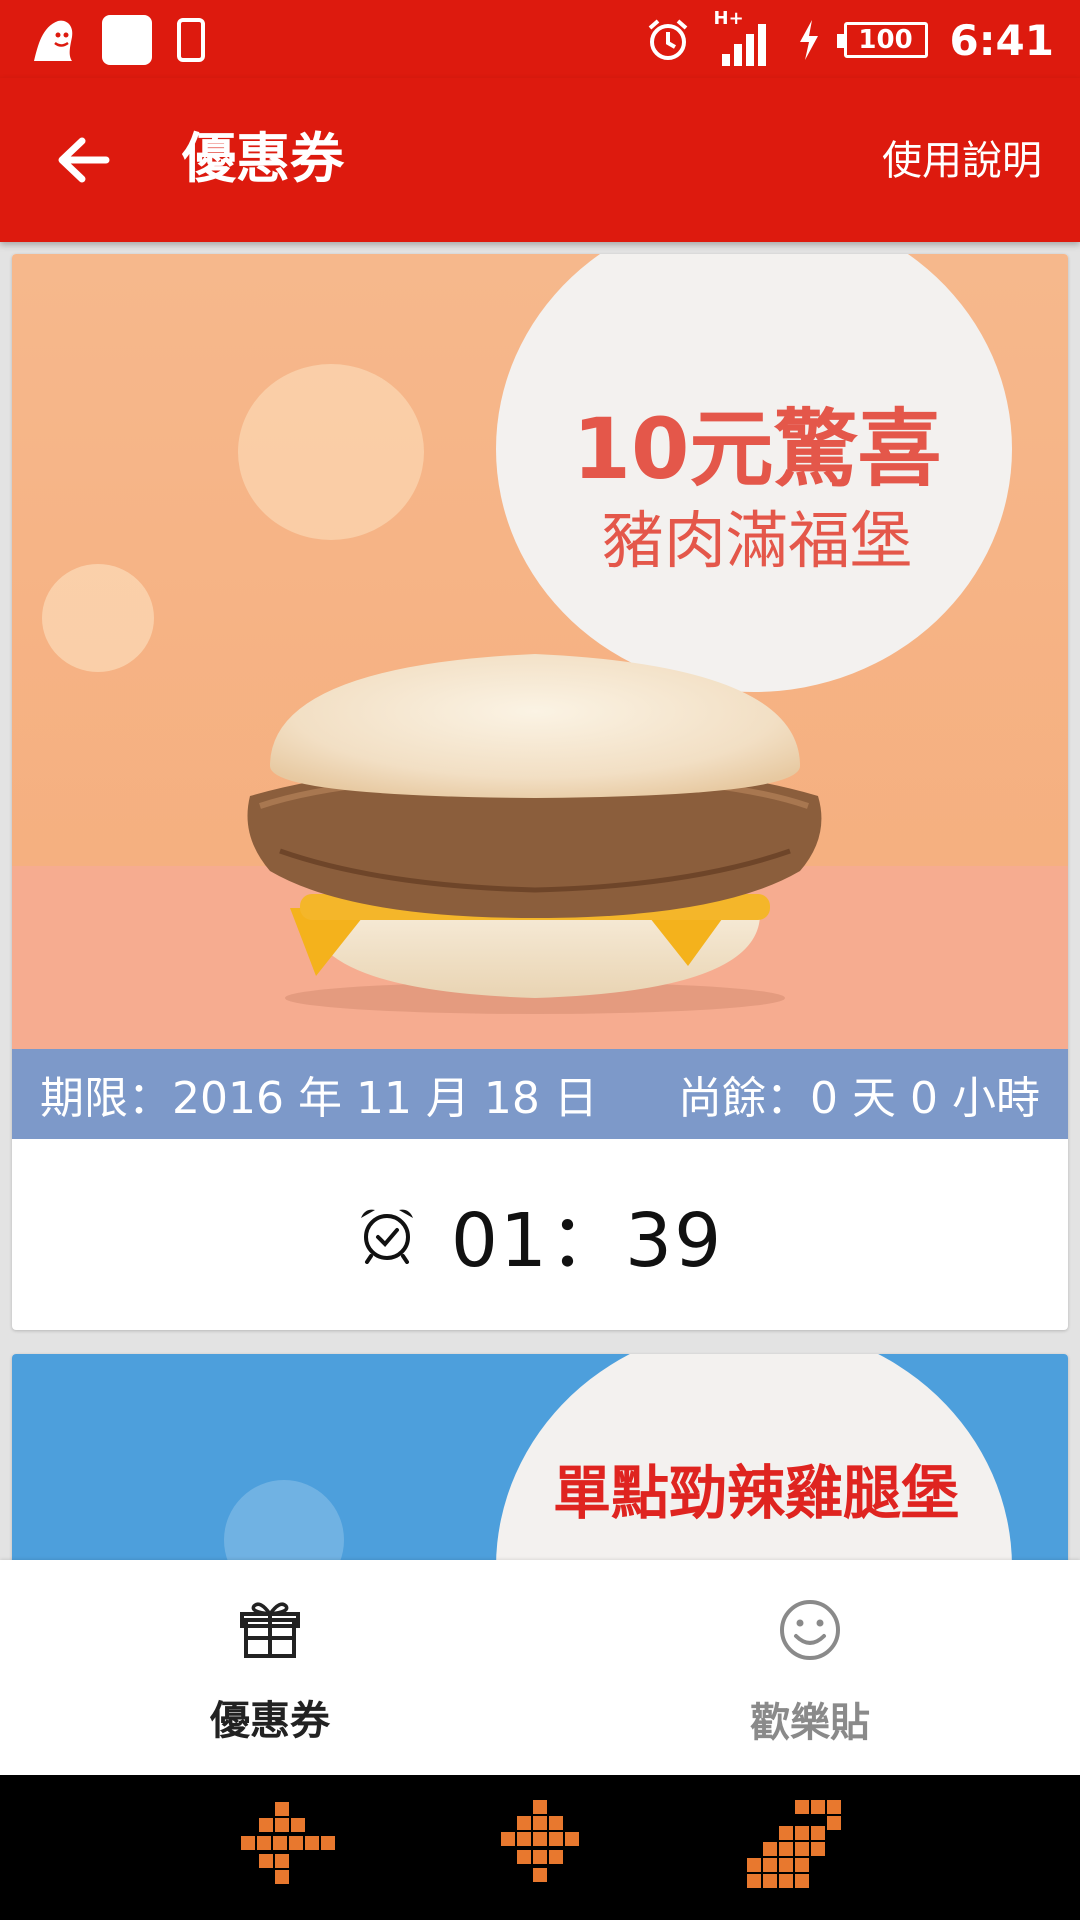  Describe the element at coordinates (885, 40) in the screenshot. I see `battery-level: 100` at that location.